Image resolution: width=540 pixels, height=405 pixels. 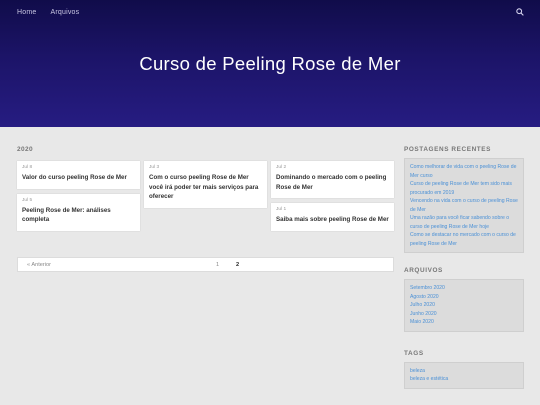 I want to click on prev-page-link: « Anterior, so click(x=39, y=265).